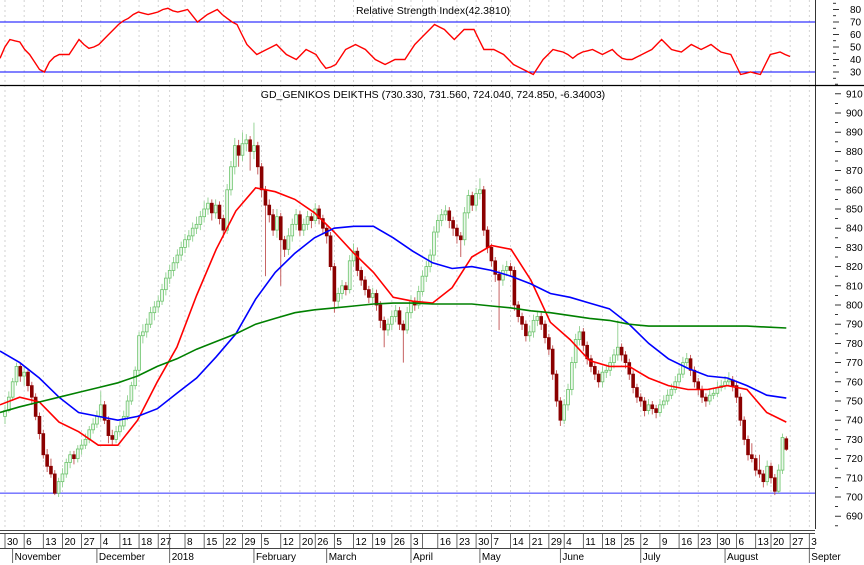 This screenshot has width=864, height=565. I want to click on rsi-y-axis: 80 7060 5040 30, so click(847, 40).